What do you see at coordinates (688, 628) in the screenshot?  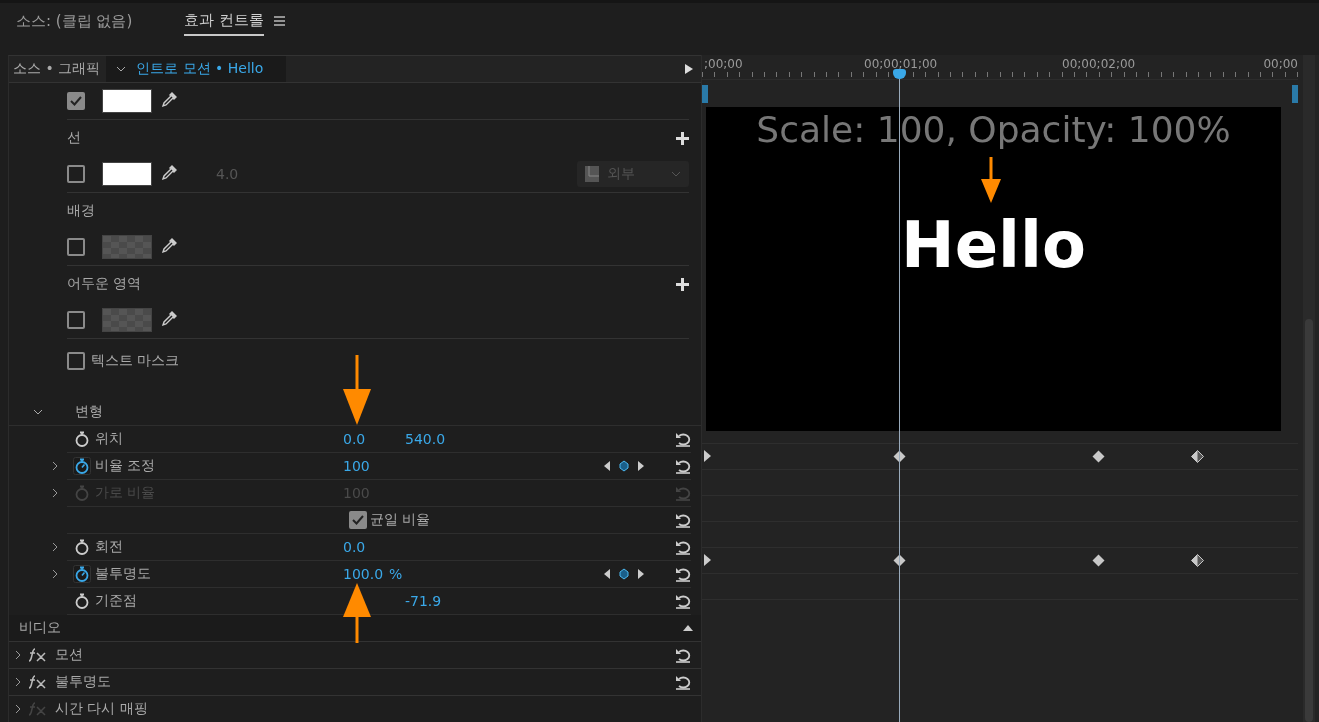 I see `collapse-icon` at bounding box center [688, 628].